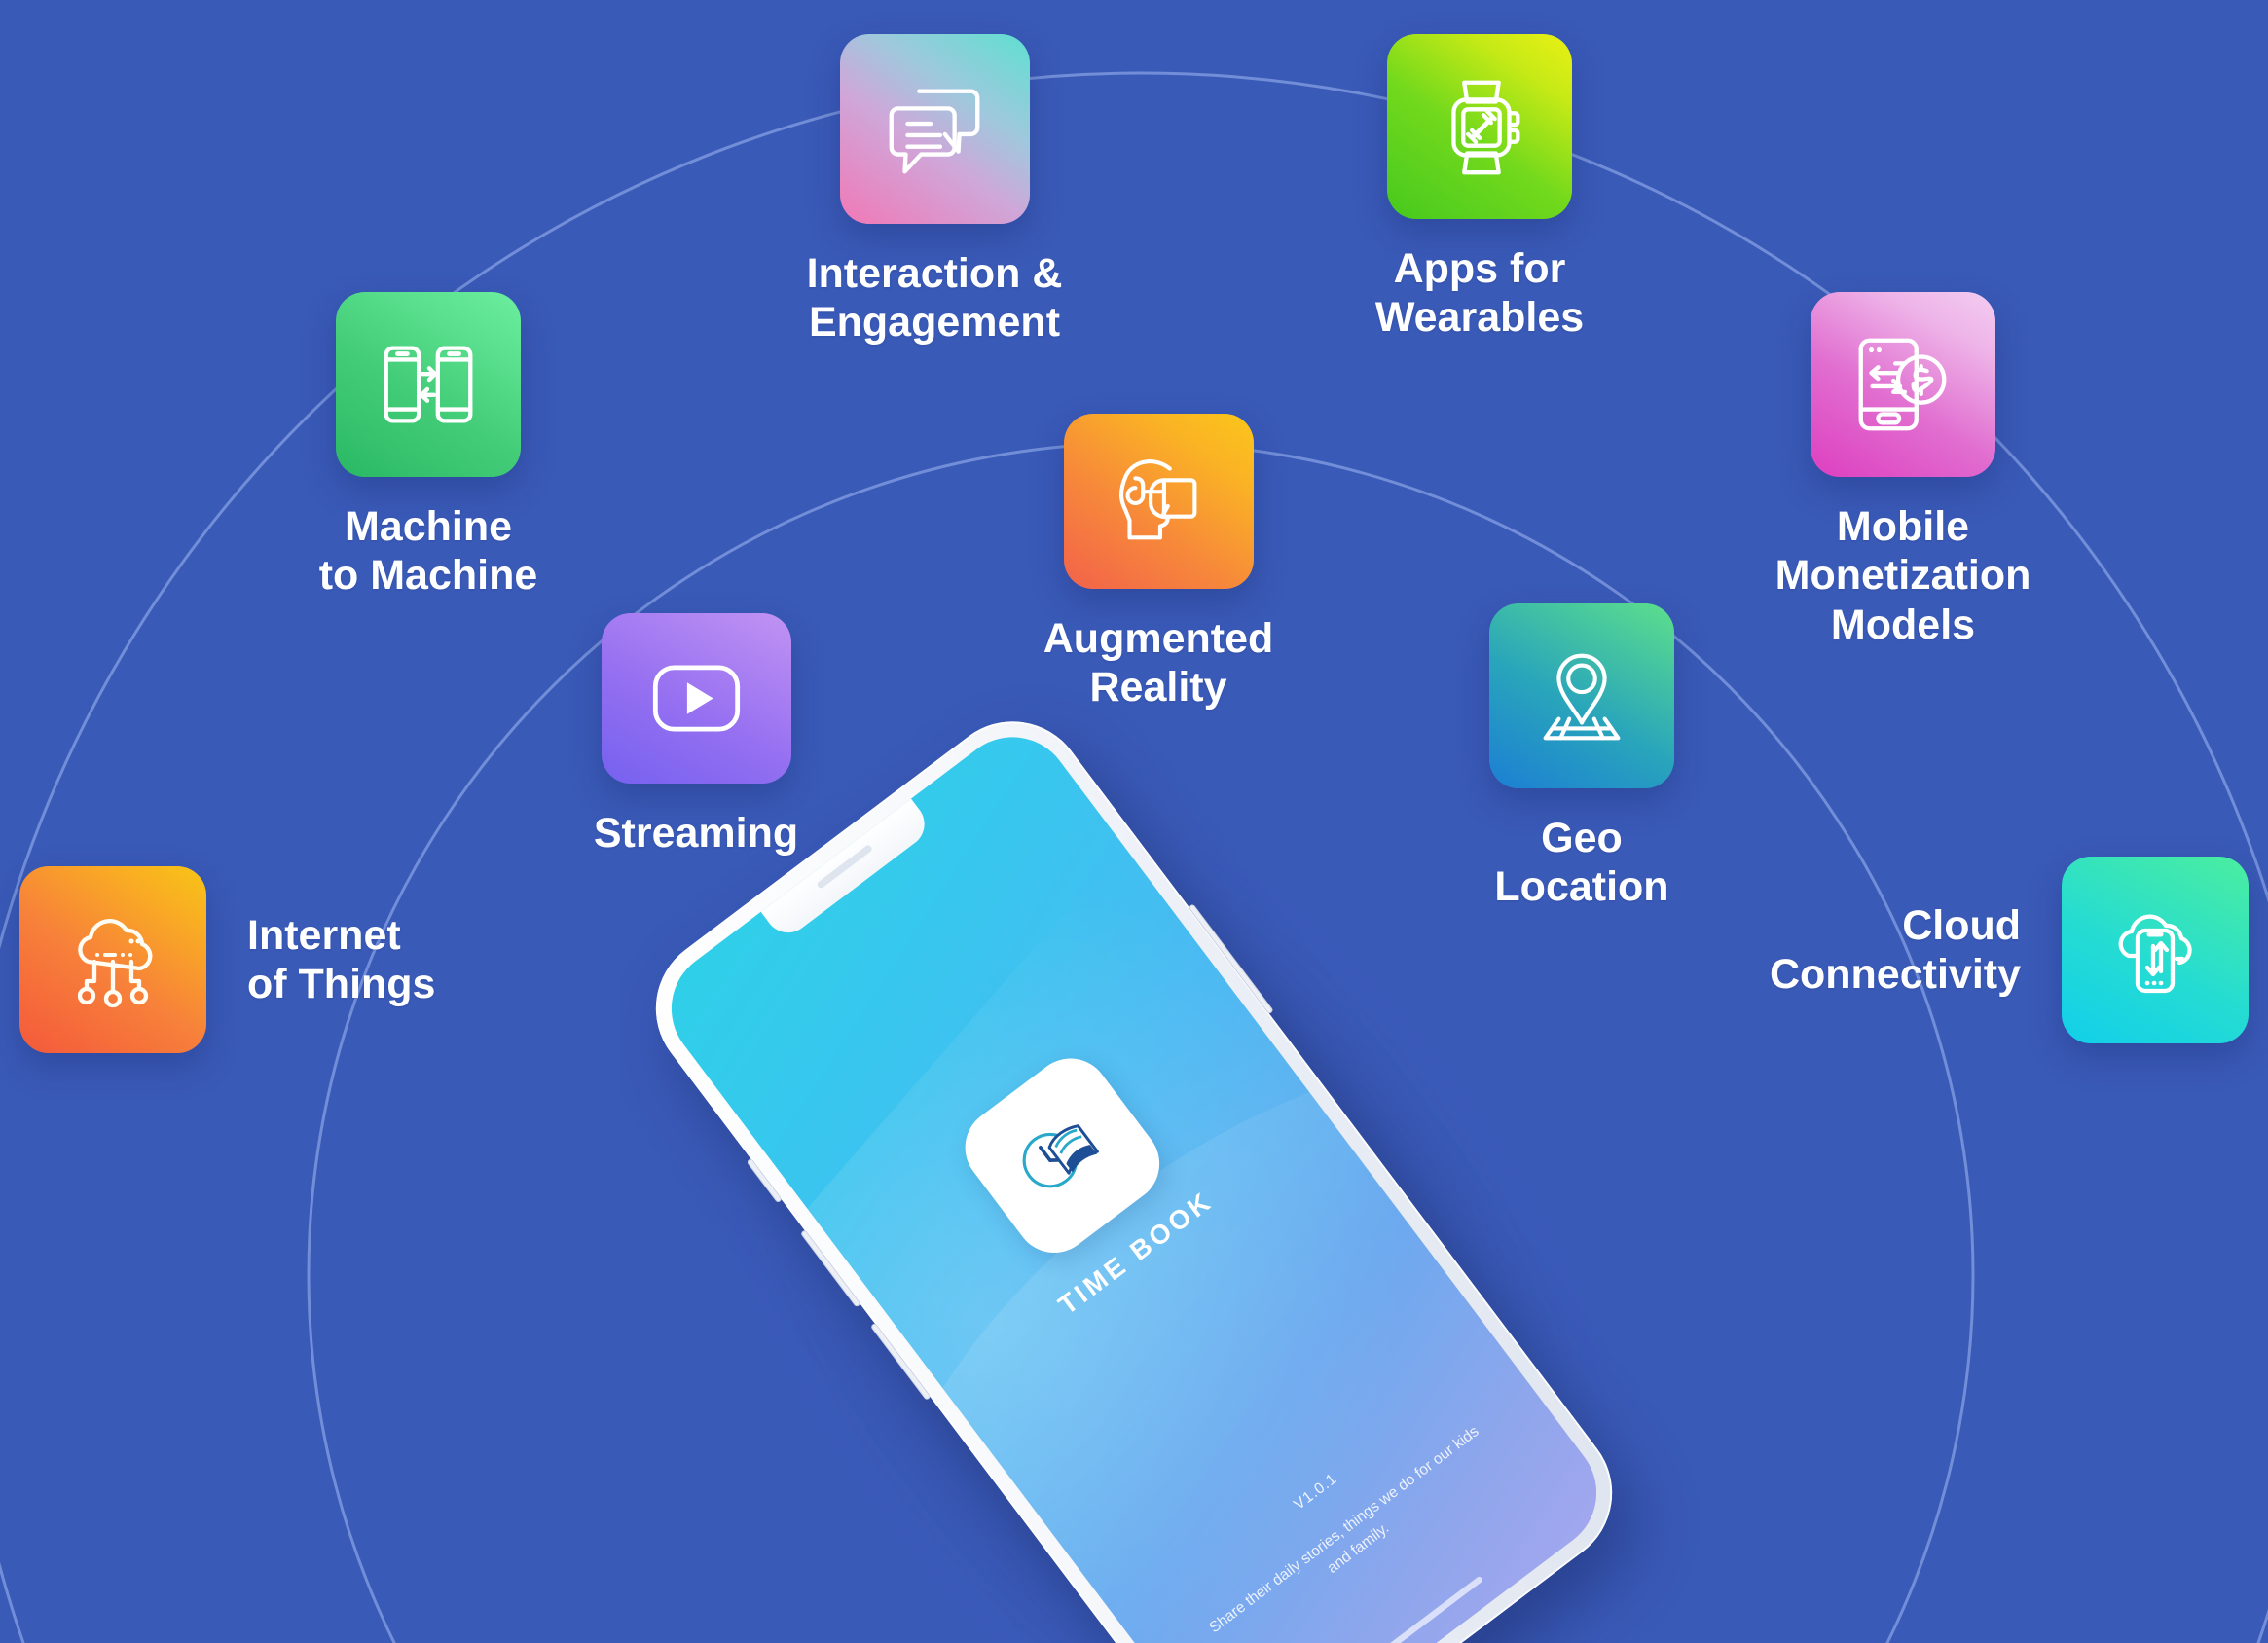 Image resolution: width=2268 pixels, height=1643 pixels. Describe the element at coordinates (934, 298) in the screenshot. I see `node-label: Interaction & Engagement` at that location.